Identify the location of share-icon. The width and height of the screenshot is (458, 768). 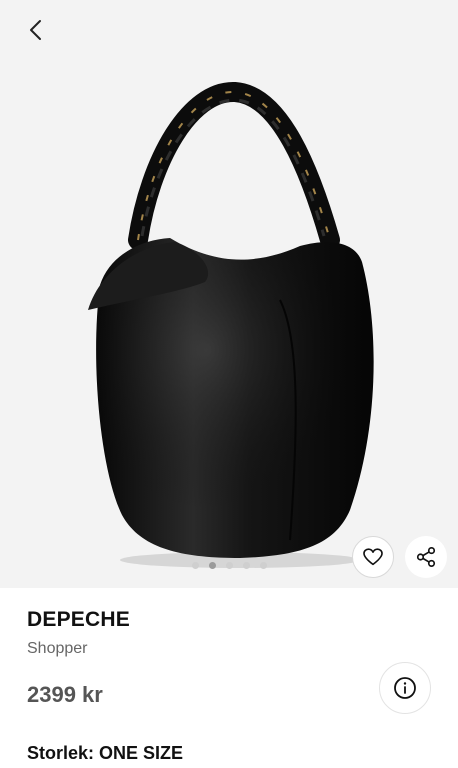
(426, 557).